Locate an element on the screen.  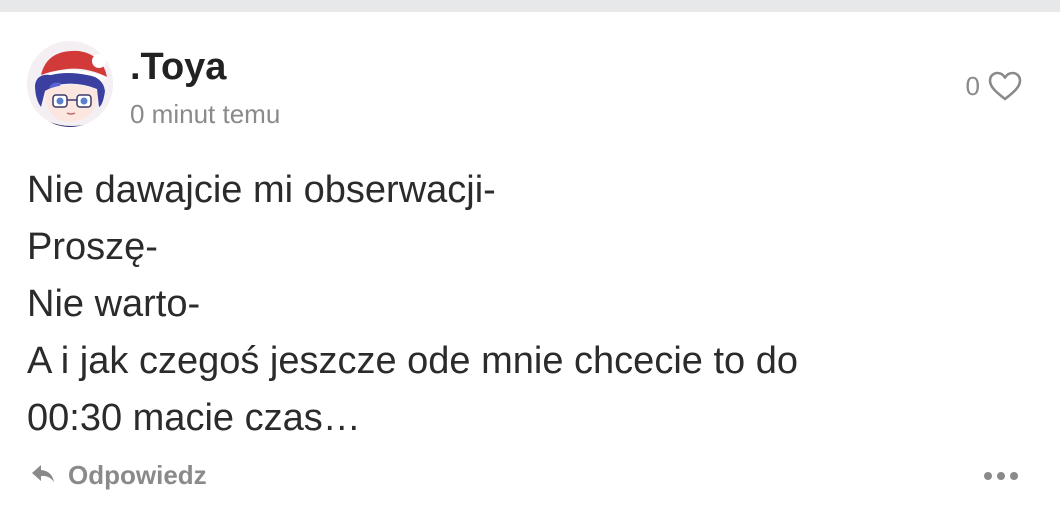
reply-label: Odpowiedz is located at coordinates (137, 475).